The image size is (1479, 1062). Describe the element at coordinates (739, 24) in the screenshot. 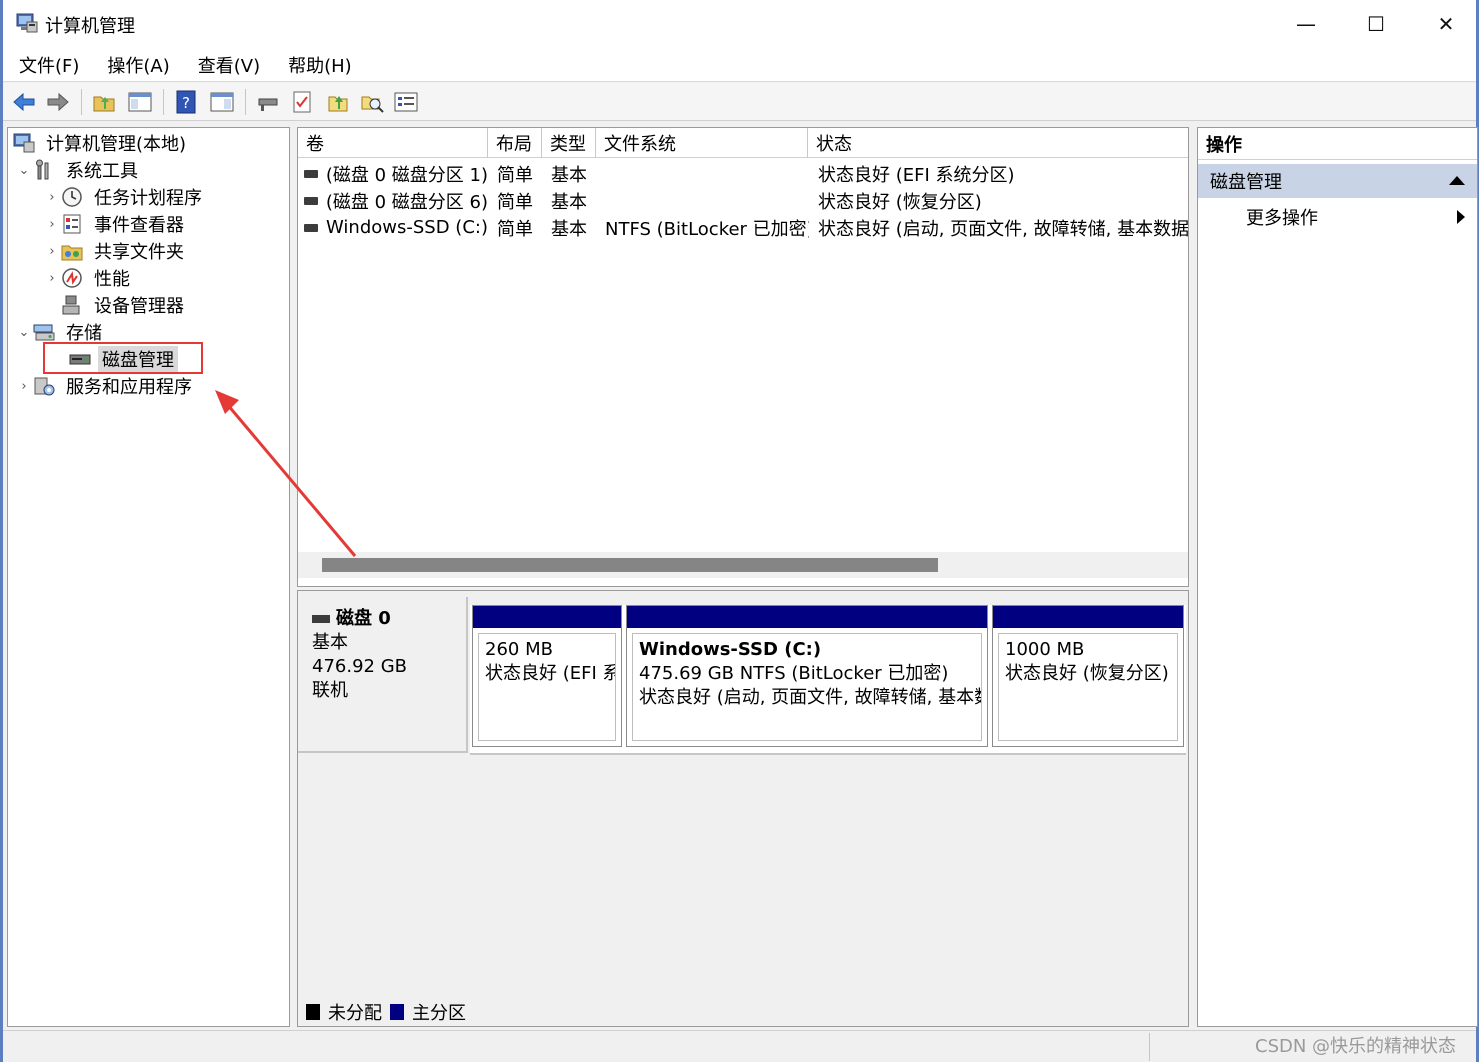

I see `title-bar: 计算机管理 — ☐ ✕` at that location.